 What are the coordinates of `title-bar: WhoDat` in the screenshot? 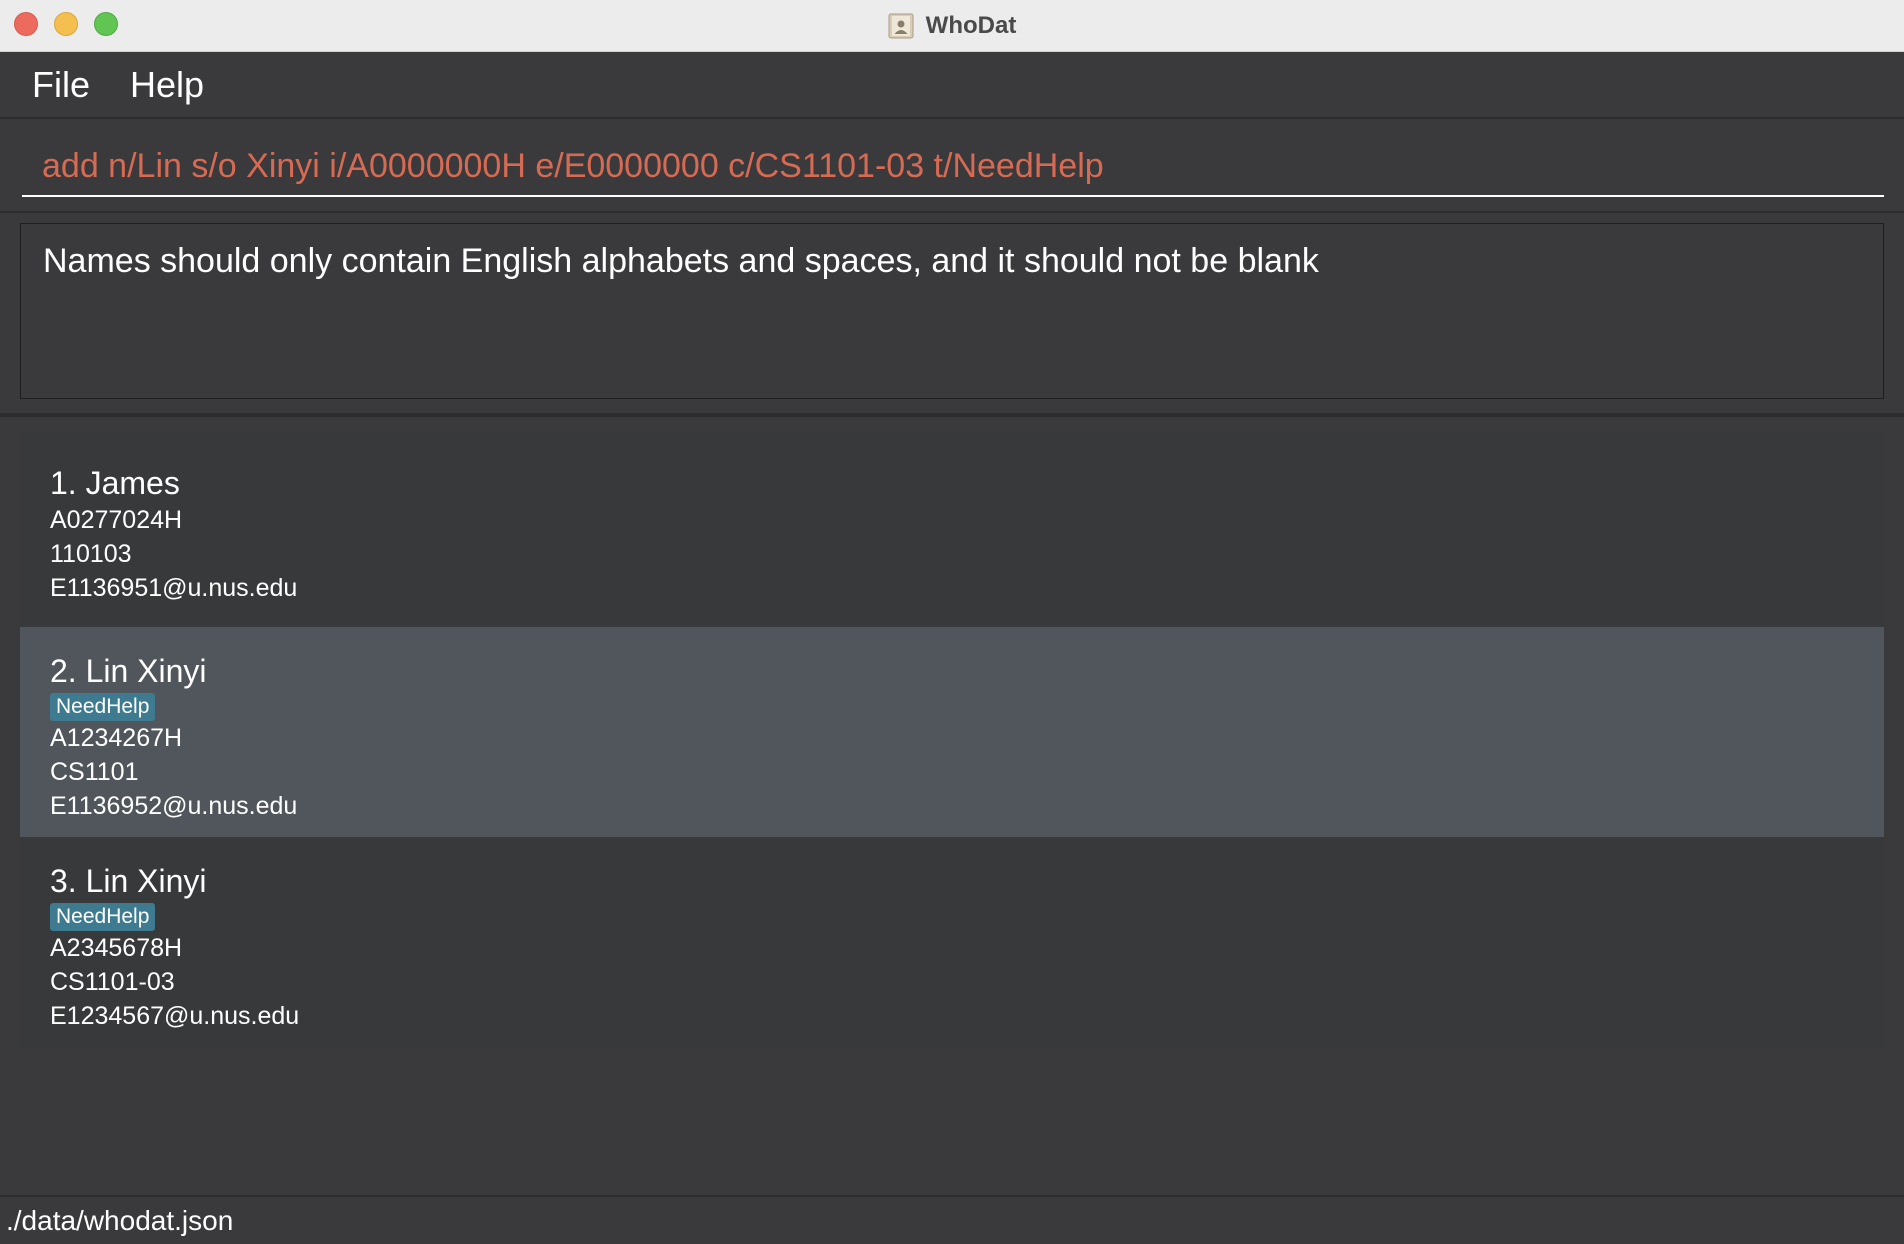 It's located at (952, 26).